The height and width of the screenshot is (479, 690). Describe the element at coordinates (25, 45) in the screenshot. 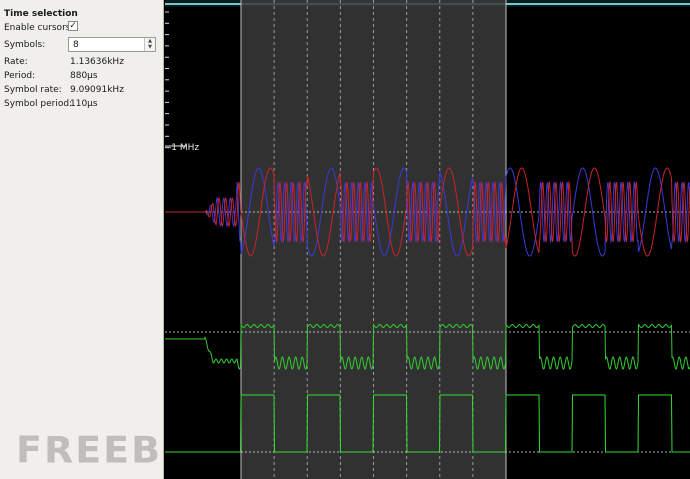

I see `symbols-label: Symbols:` at that location.